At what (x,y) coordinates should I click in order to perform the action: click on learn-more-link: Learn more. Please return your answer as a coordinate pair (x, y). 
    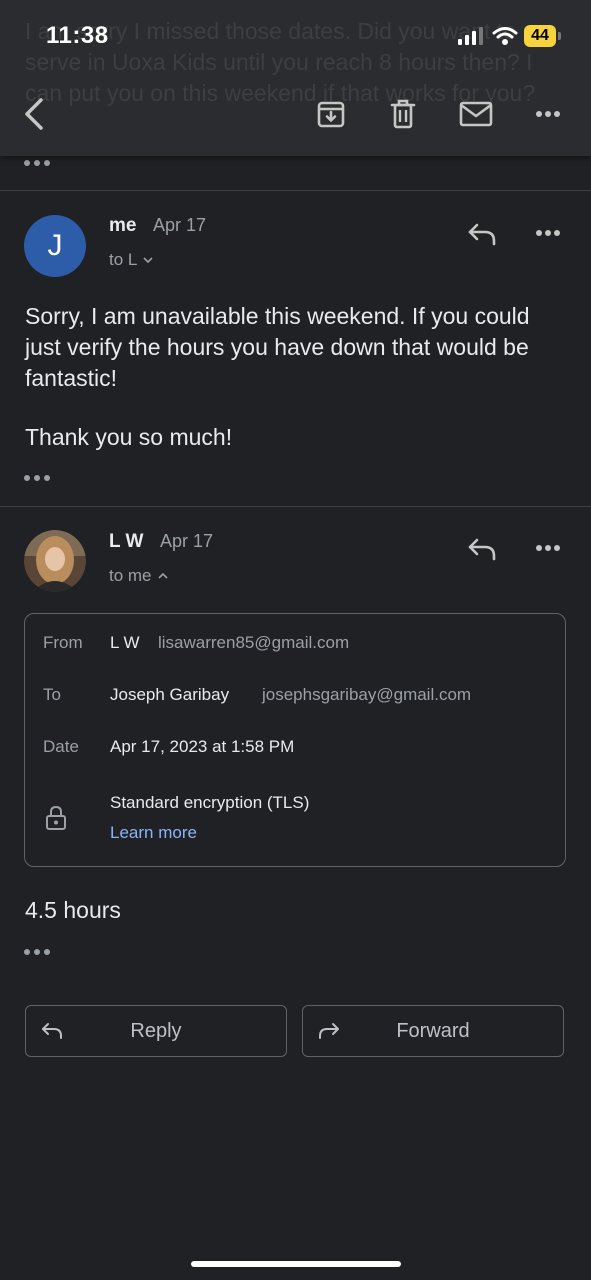
    Looking at the image, I should click on (153, 833).